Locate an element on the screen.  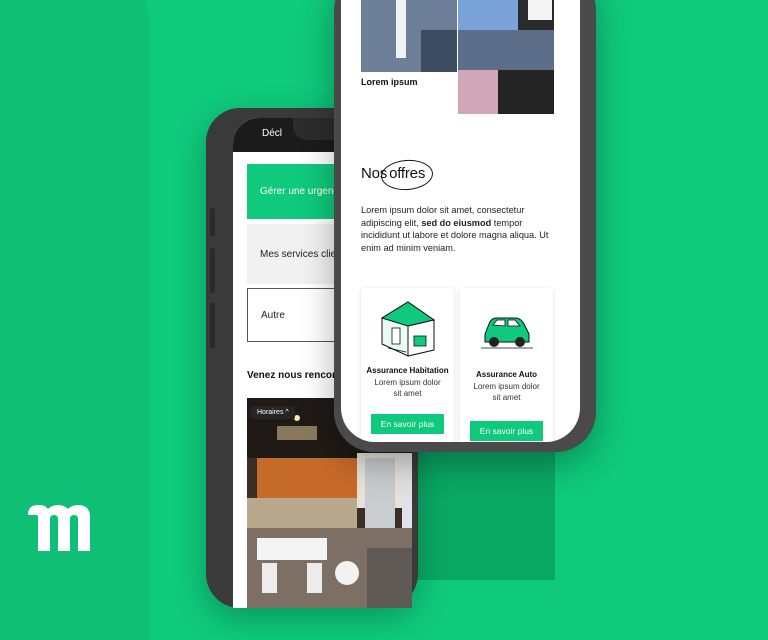
heading-circled-word: offres is located at coordinates (407, 175).